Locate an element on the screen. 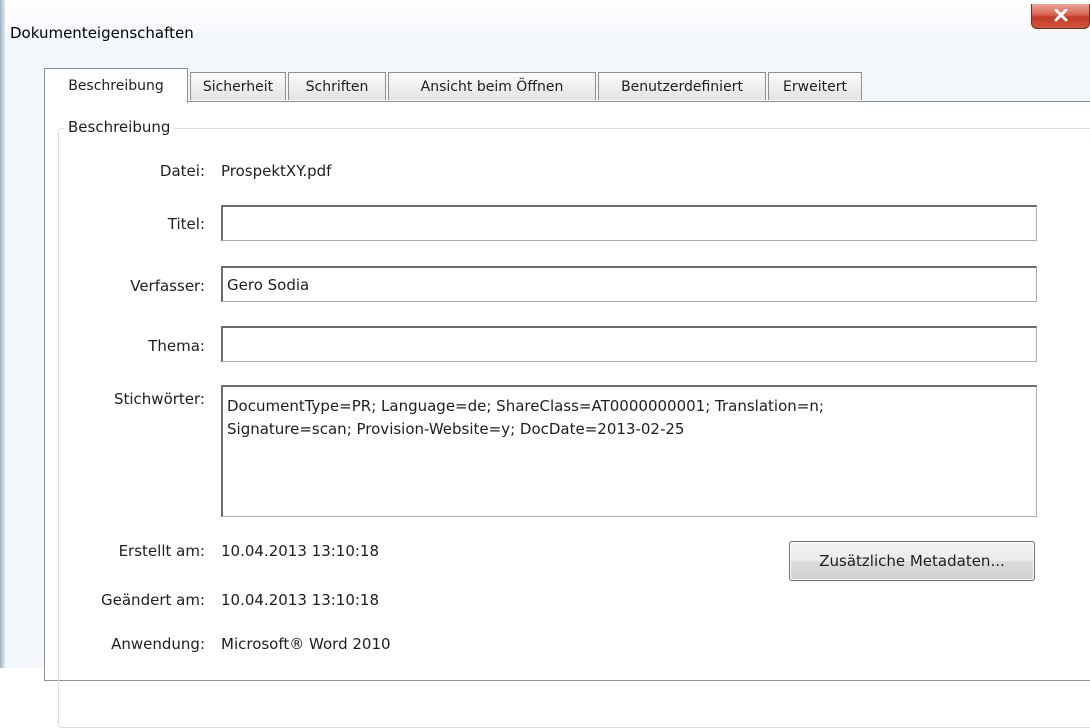 The image size is (1090, 728). tab-erweitert: Erweitert is located at coordinates (815, 86).